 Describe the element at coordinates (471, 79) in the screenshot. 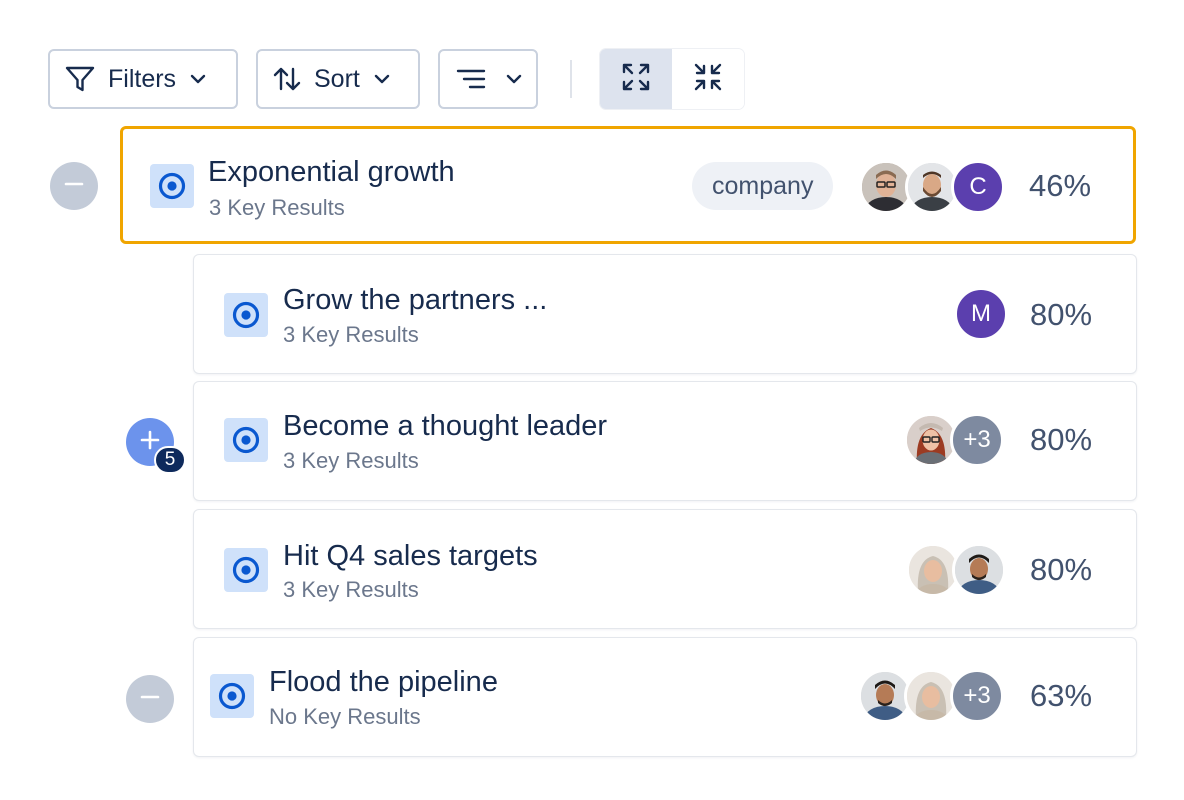

I see `align-lines-icon` at that location.